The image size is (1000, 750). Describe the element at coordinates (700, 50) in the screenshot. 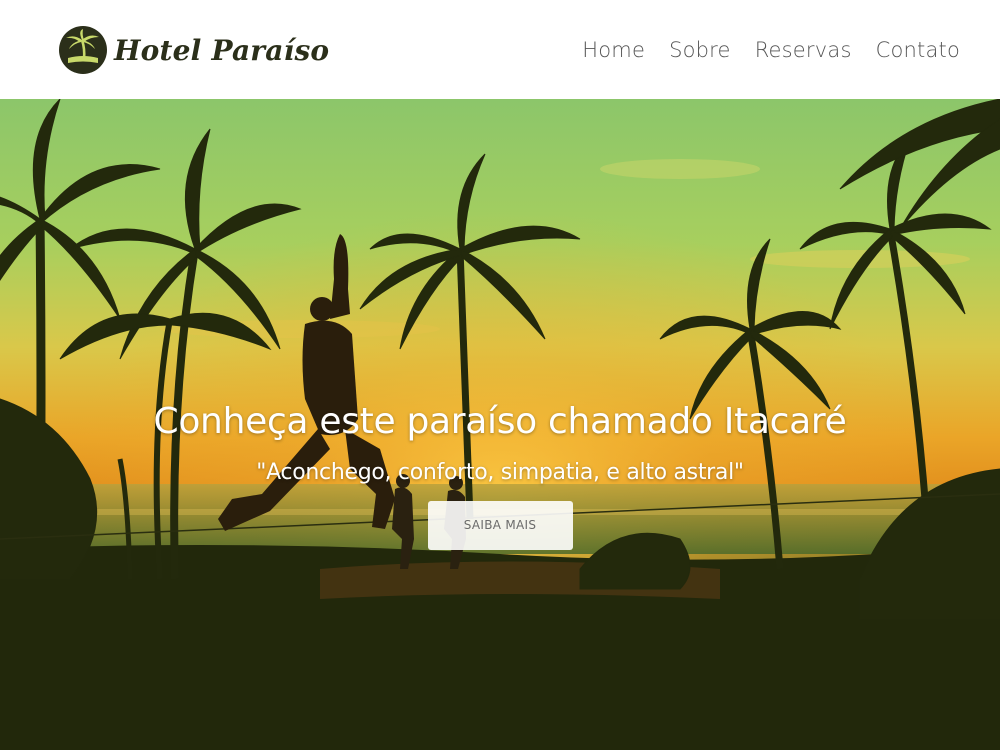

I see `nav-sobre: Sobre` at that location.